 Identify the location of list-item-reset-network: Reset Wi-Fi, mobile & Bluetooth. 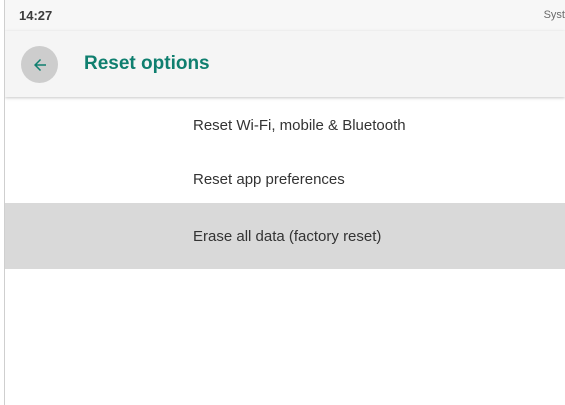
(285, 127).